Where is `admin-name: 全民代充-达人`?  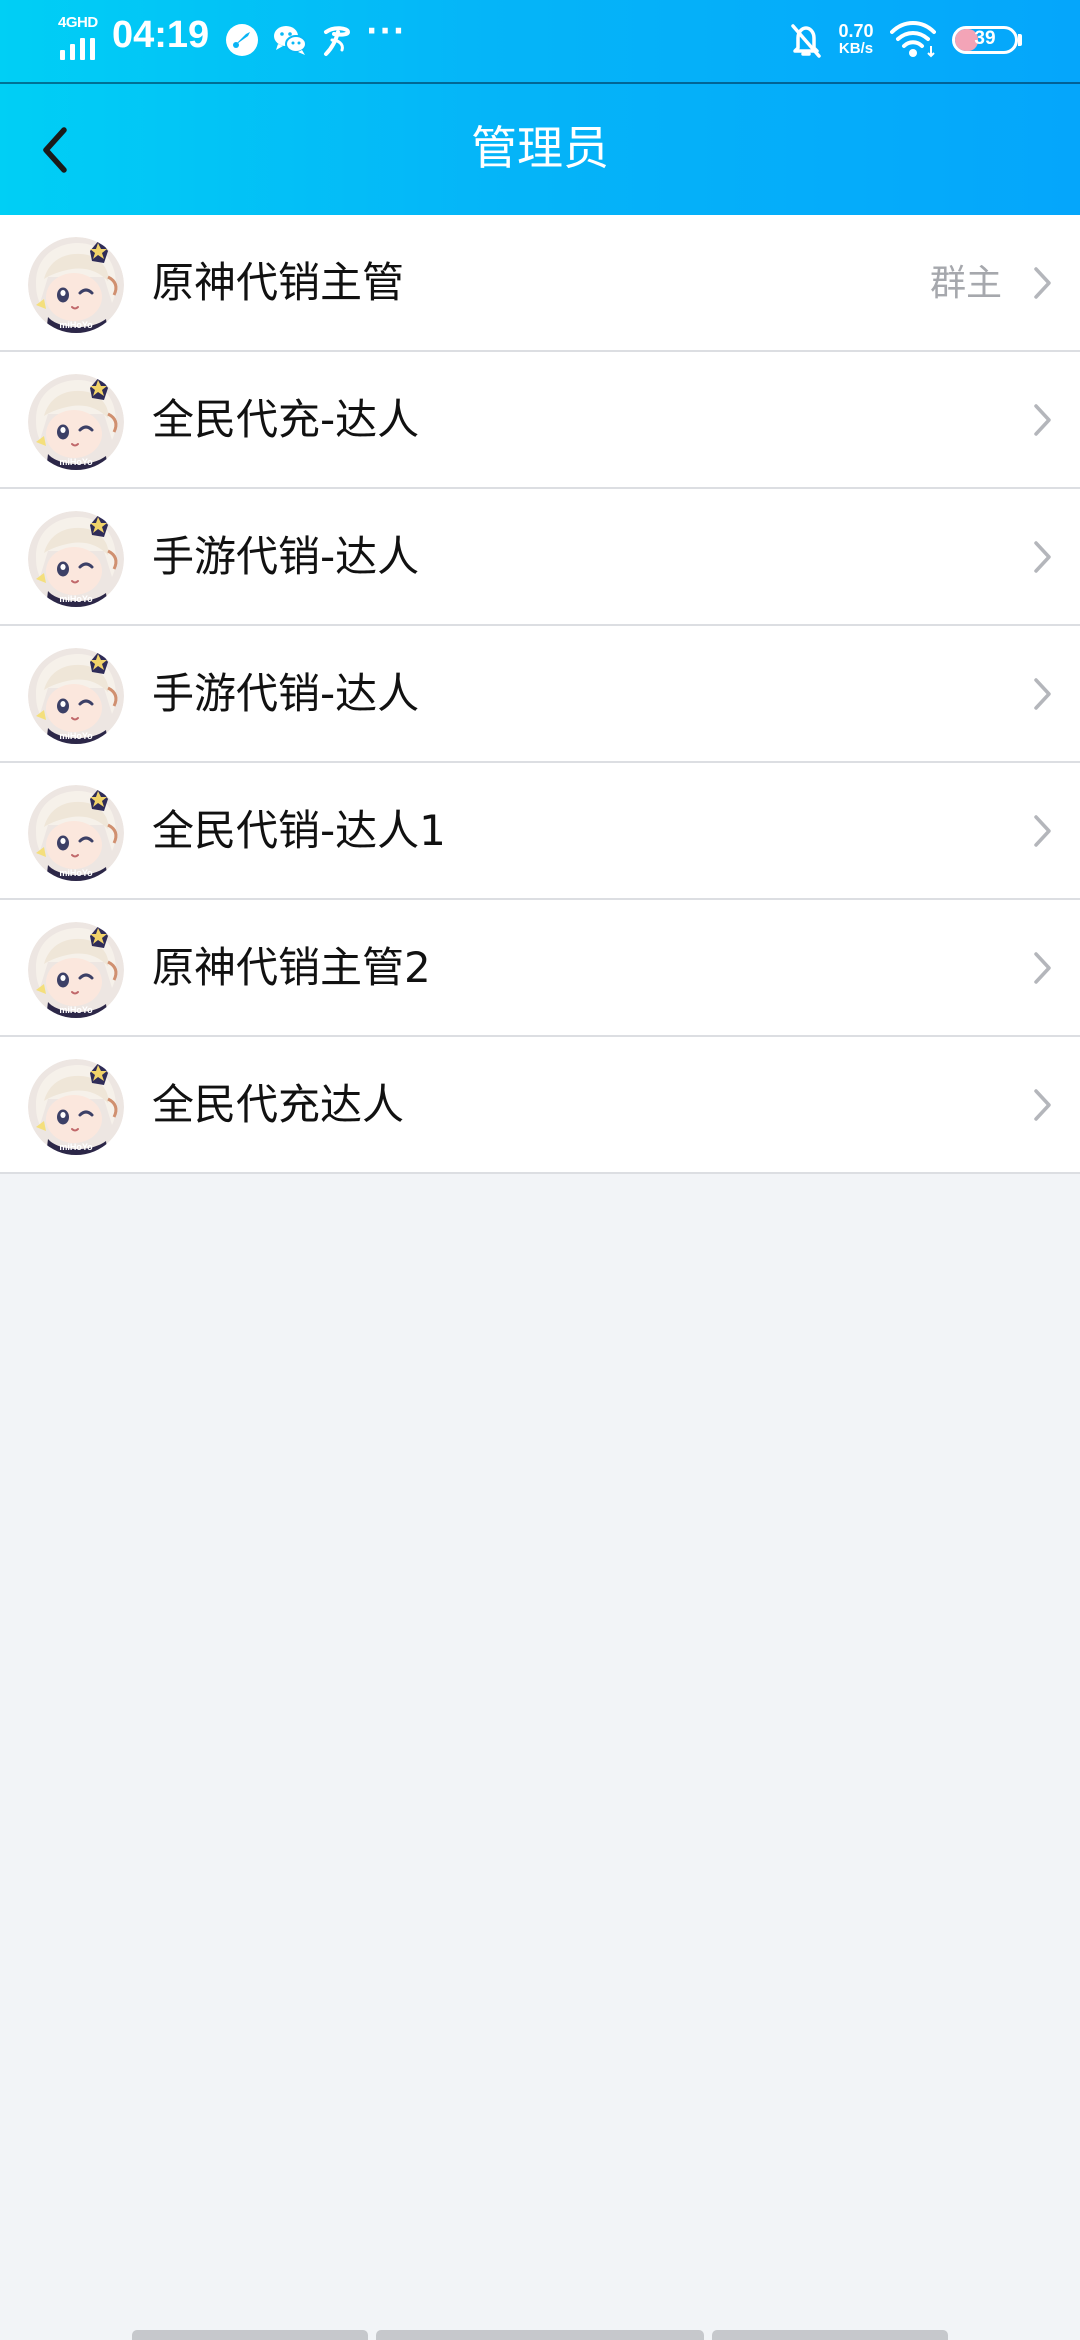 admin-name: 全民代充-达人 is located at coordinates (286, 419).